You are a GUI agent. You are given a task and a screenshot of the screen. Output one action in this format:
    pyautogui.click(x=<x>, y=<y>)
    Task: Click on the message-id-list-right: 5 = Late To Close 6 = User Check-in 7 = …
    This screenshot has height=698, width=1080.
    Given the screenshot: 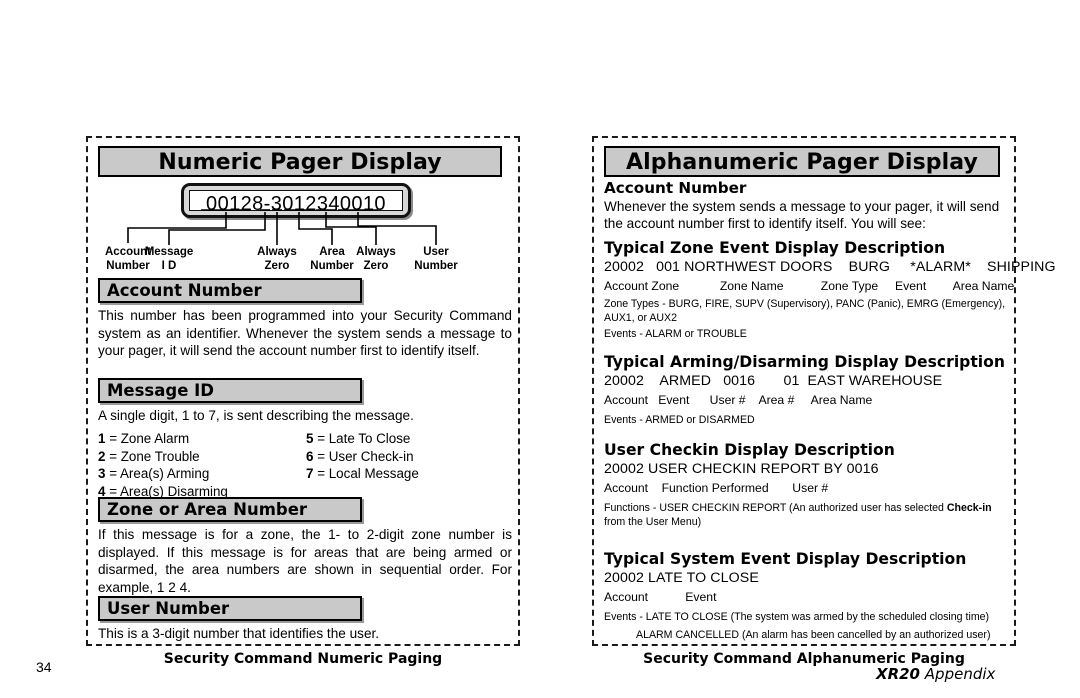 What is the action you would take?
    pyautogui.click(x=406, y=456)
    